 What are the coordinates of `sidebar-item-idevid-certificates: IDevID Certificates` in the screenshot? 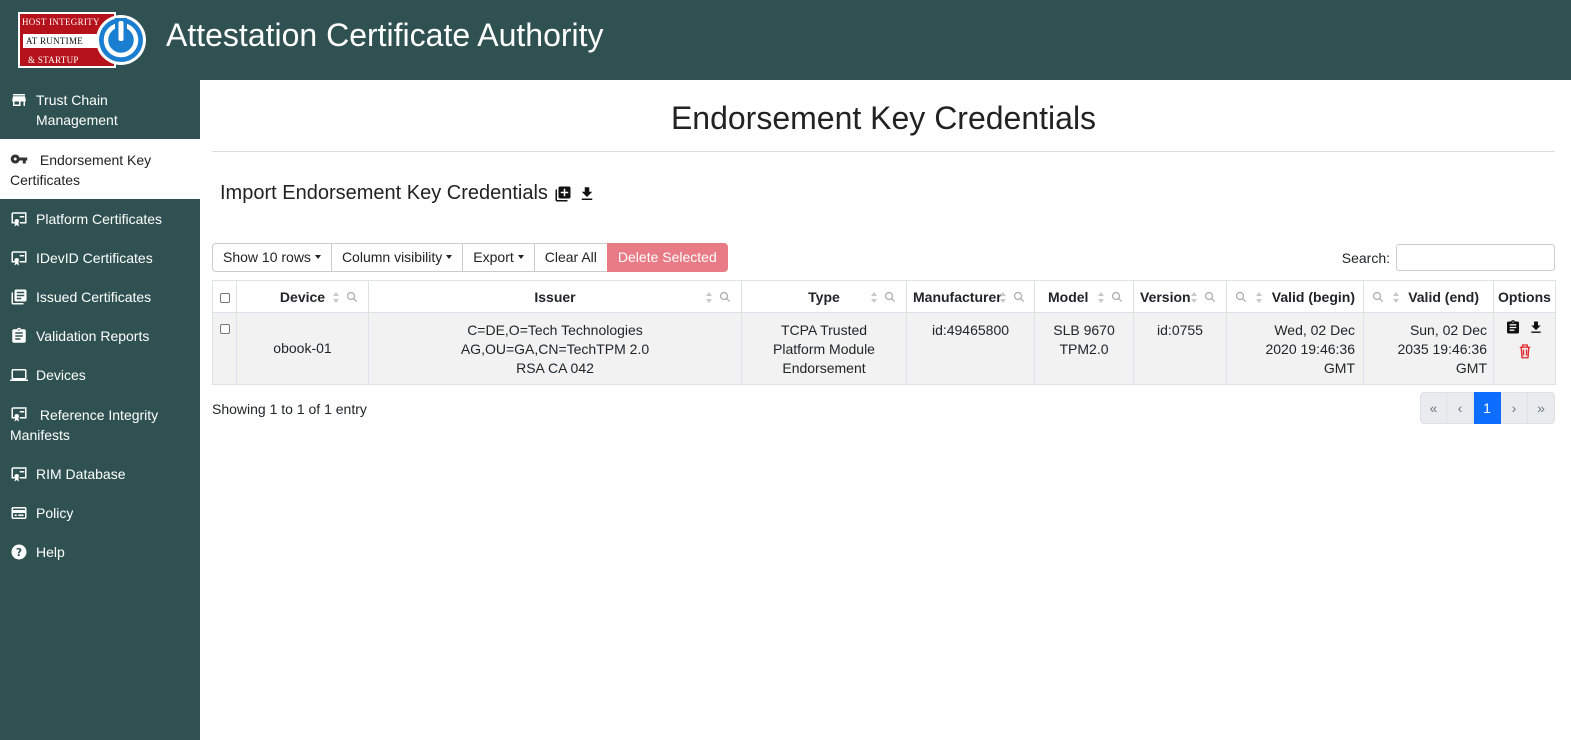 It's located at (100, 257).